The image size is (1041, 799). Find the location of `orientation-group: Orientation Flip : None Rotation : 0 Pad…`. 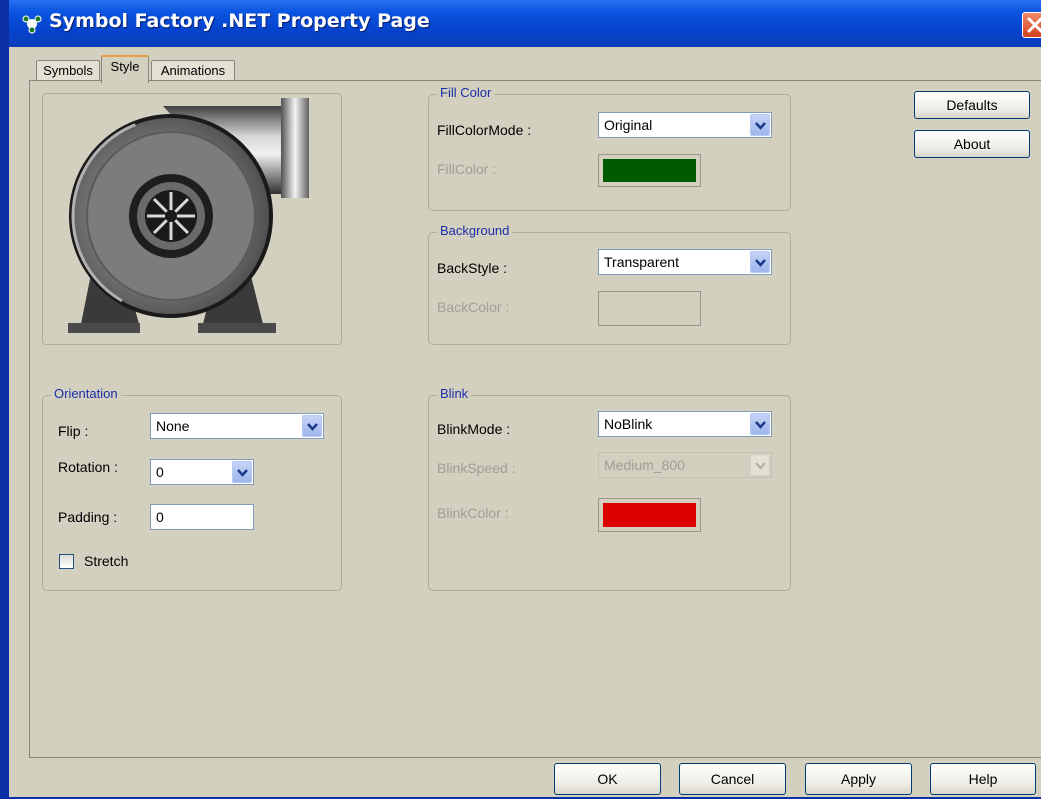

orientation-group: Orientation Flip : None Rotation : 0 Pad… is located at coordinates (192, 488).